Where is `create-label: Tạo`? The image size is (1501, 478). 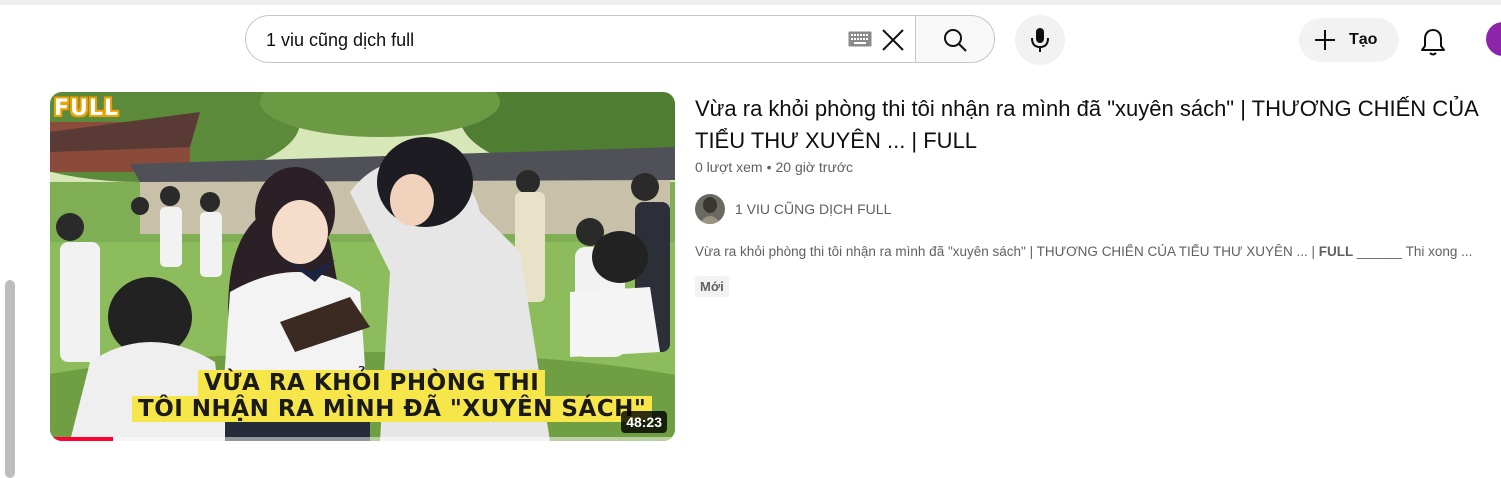 create-label: Tạo is located at coordinates (1363, 39).